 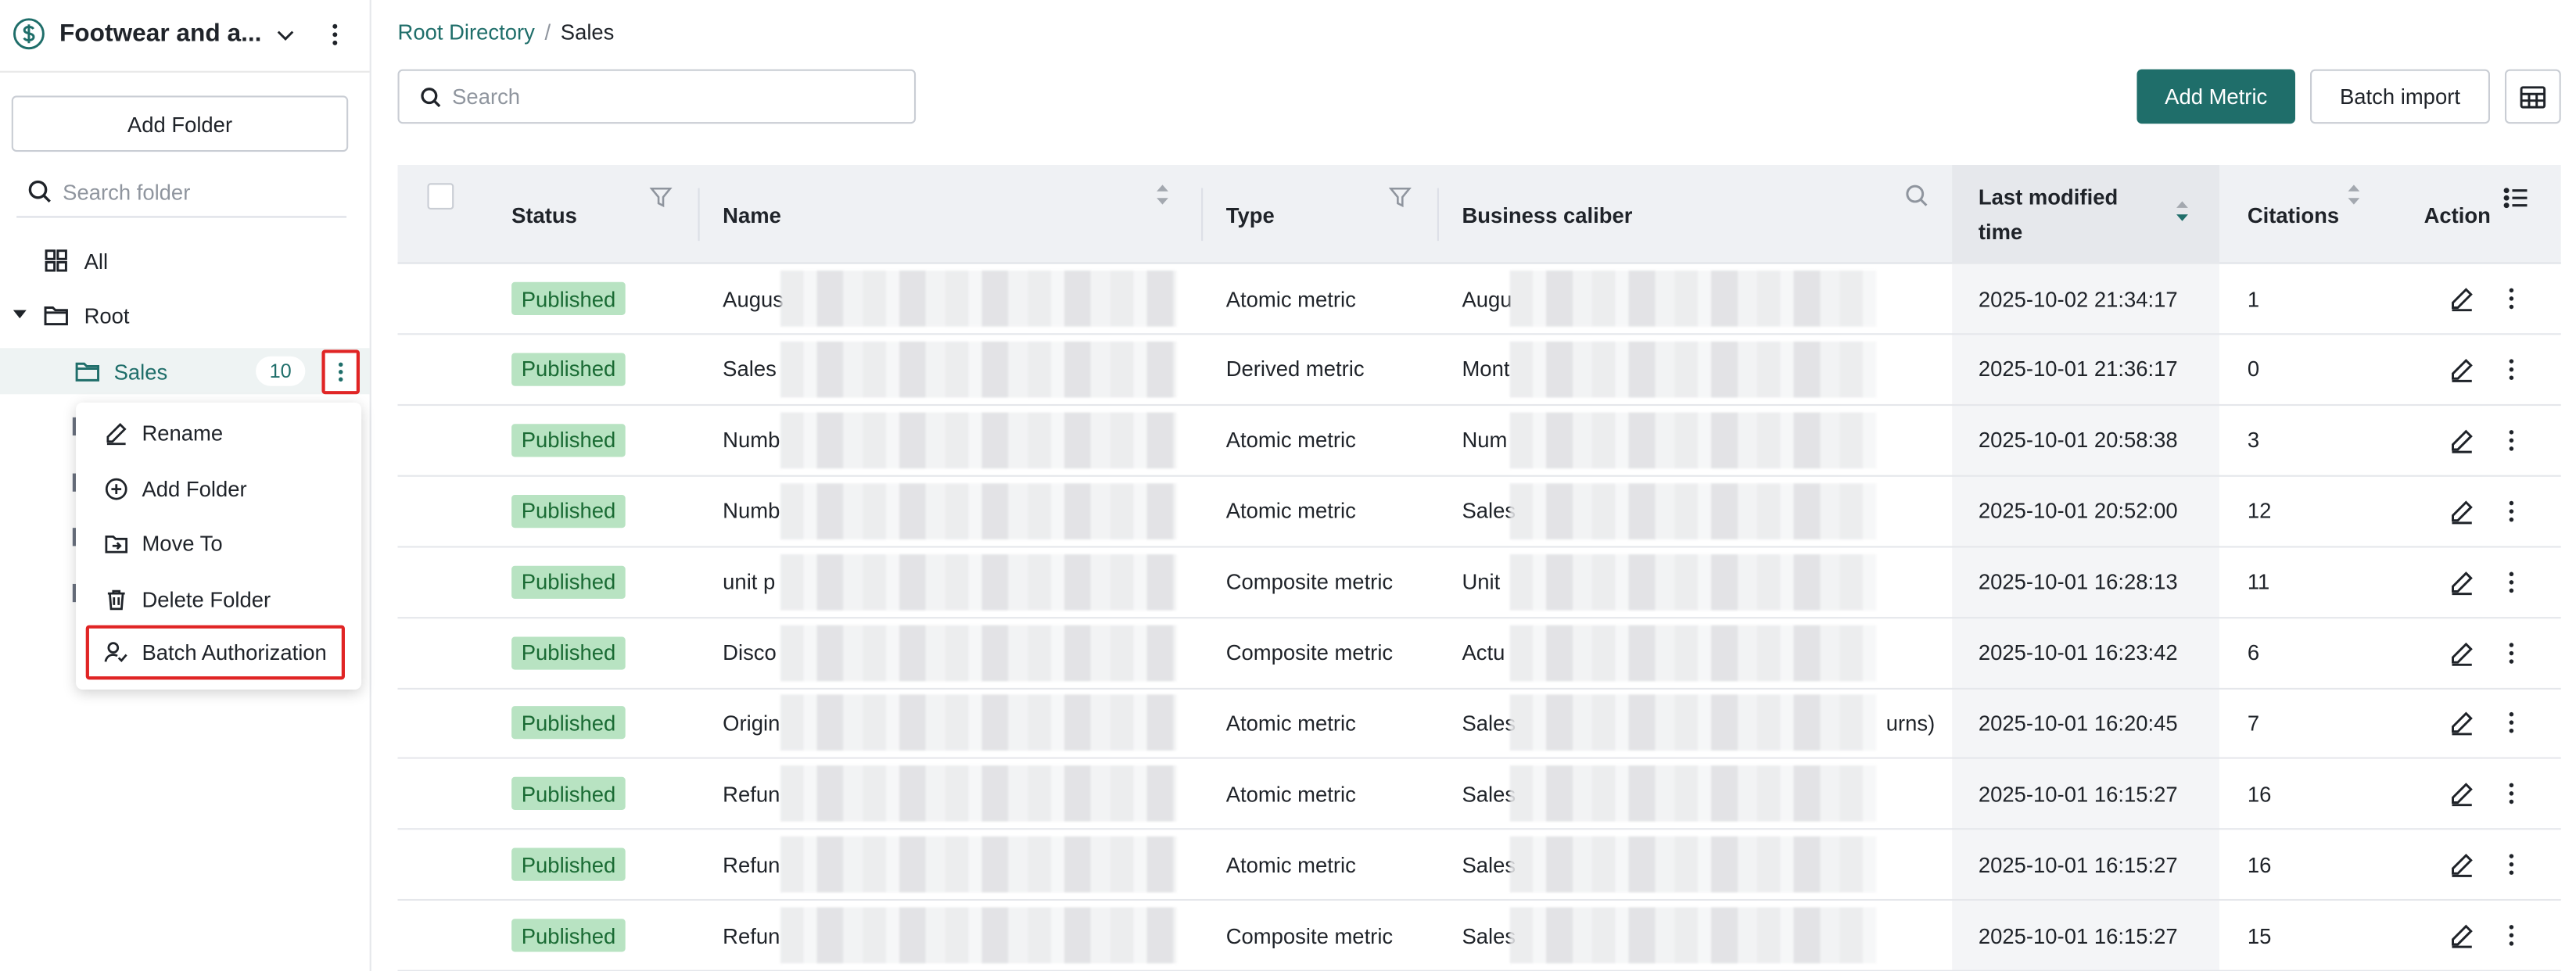 I want to click on folder-icon, so click(x=87, y=372).